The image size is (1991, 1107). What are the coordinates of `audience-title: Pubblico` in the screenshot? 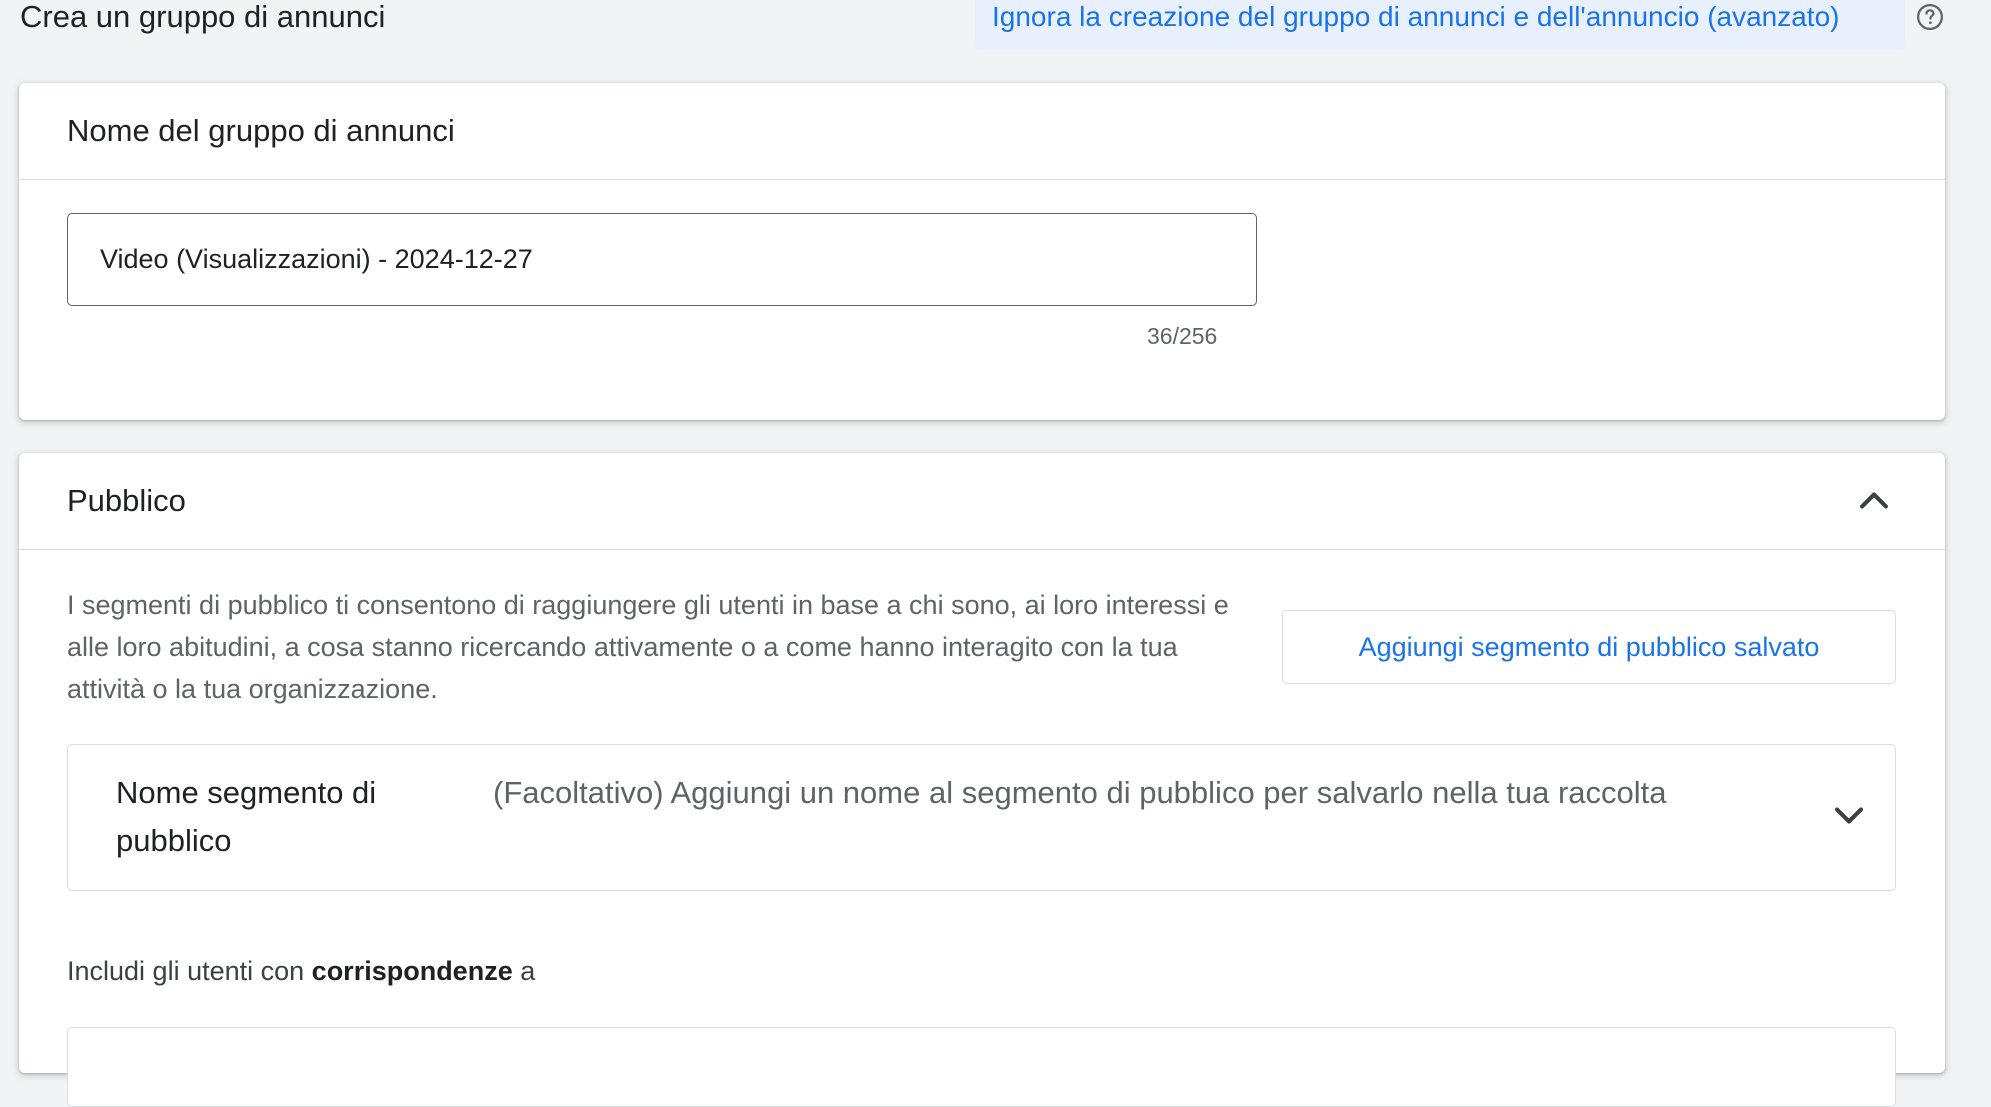 It's located at (126, 500).